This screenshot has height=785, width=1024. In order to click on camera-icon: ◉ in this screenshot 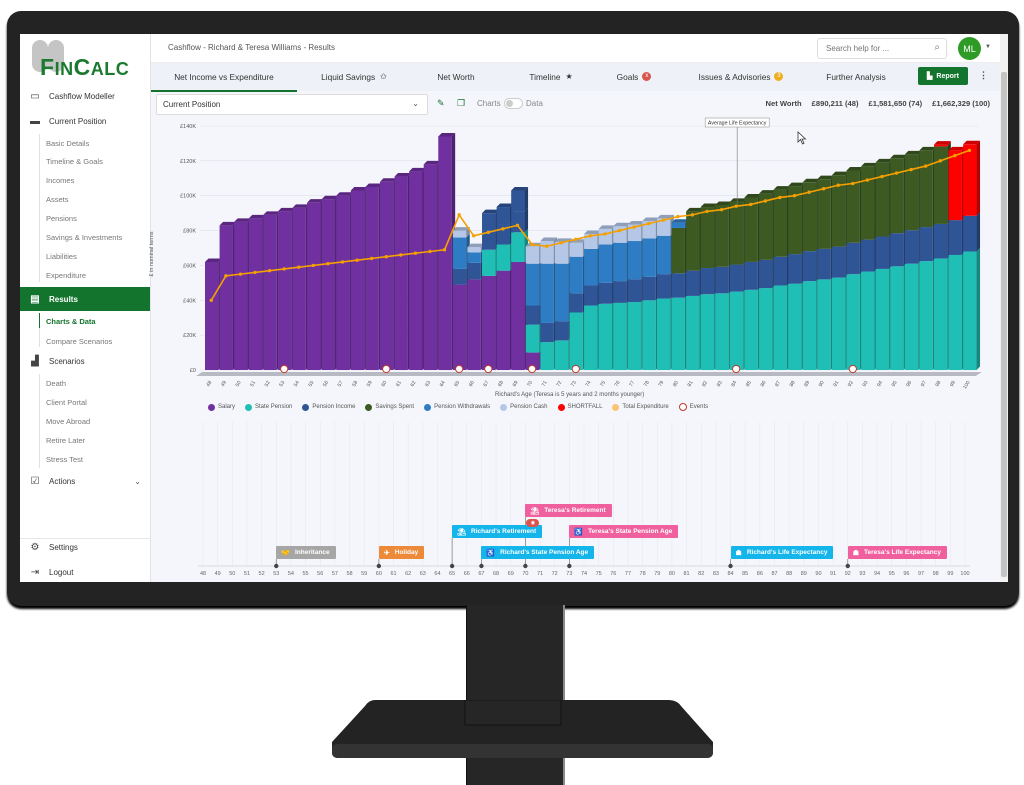, I will do `click(533, 523)`.